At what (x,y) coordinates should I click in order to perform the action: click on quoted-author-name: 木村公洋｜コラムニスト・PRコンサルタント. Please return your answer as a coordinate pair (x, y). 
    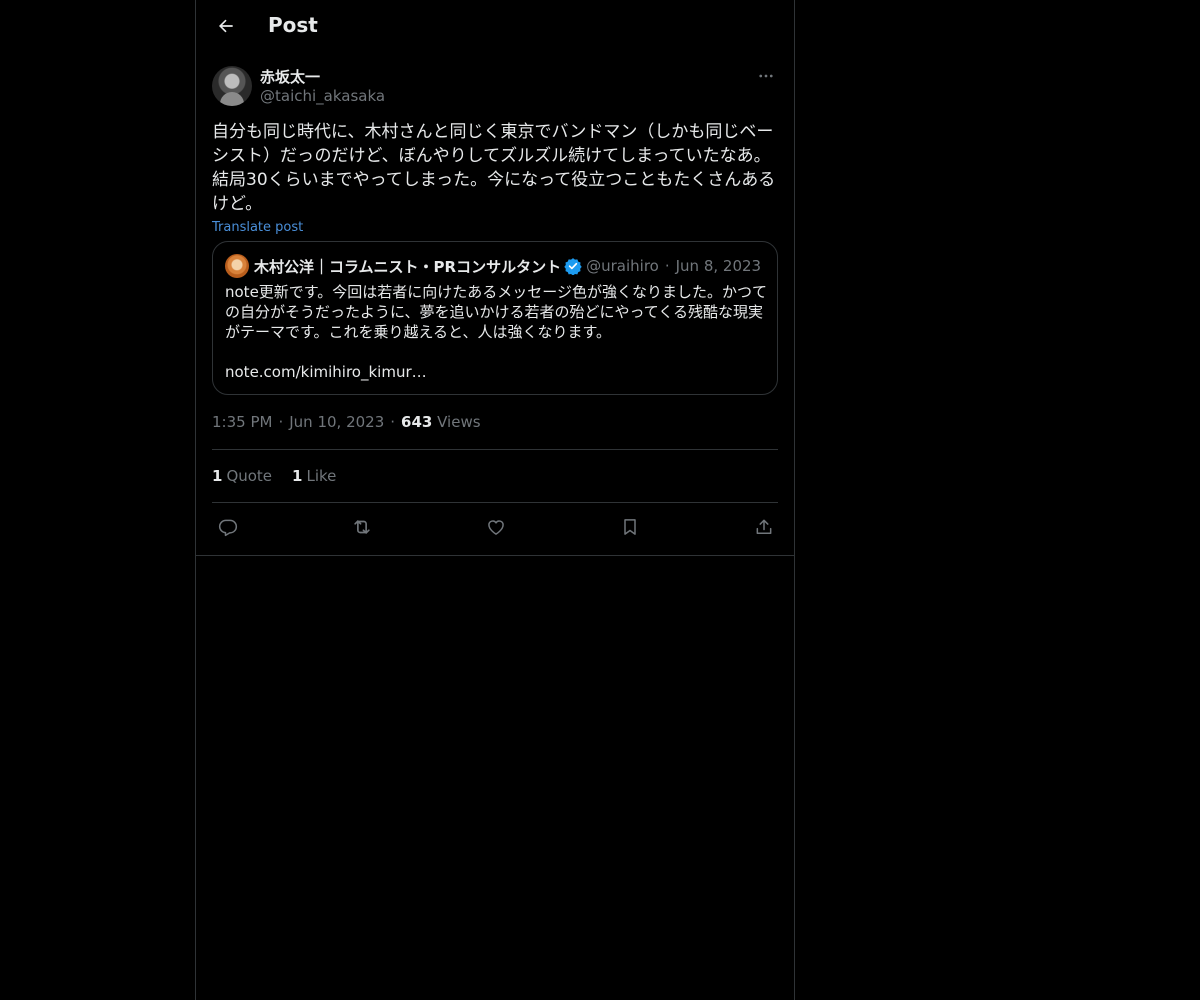
    Looking at the image, I should click on (408, 266).